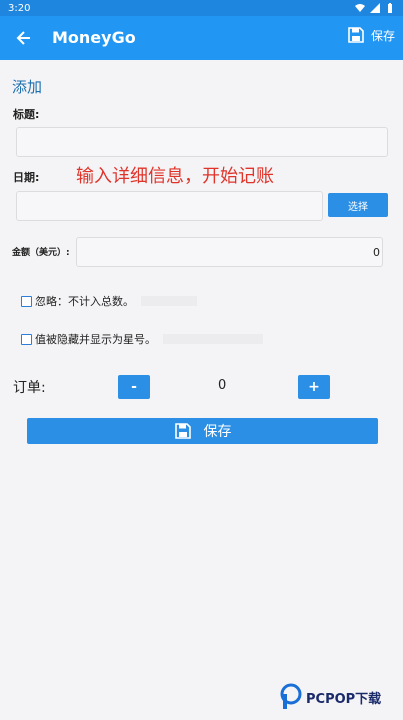 This screenshot has height=720, width=403. Describe the element at coordinates (26, 177) in the screenshot. I see `date-label: 日期:` at that location.